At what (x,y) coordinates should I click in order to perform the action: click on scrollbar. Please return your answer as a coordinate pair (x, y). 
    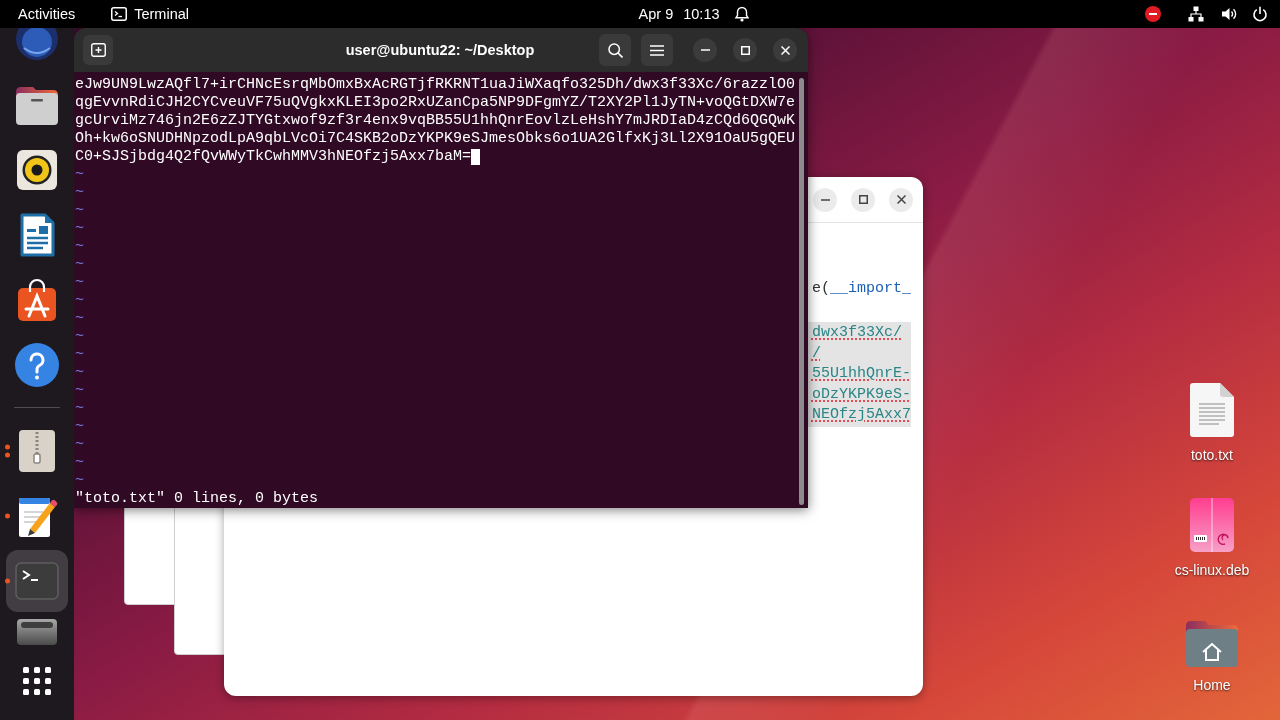
    Looking at the image, I should click on (801, 291).